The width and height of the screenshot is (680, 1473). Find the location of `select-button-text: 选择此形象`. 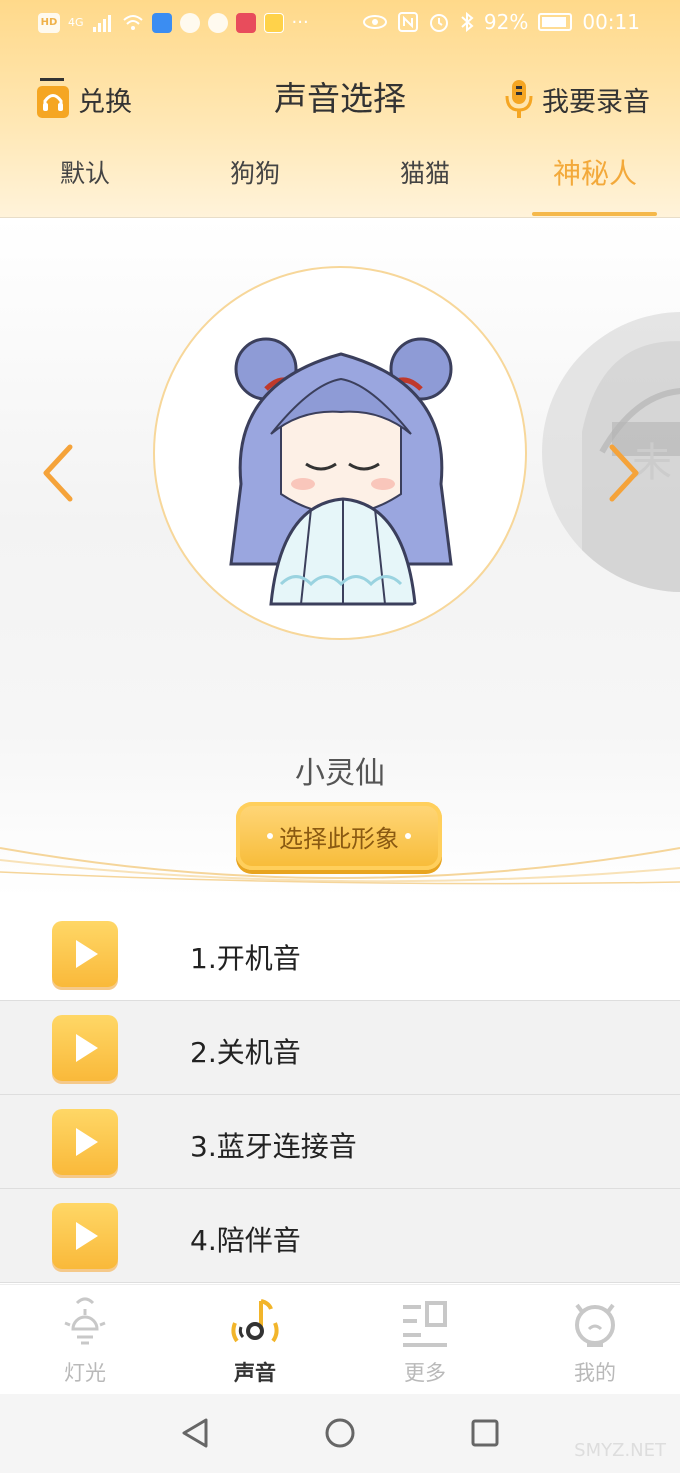

select-button-text: 选择此形象 is located at coordinates (339, 838).